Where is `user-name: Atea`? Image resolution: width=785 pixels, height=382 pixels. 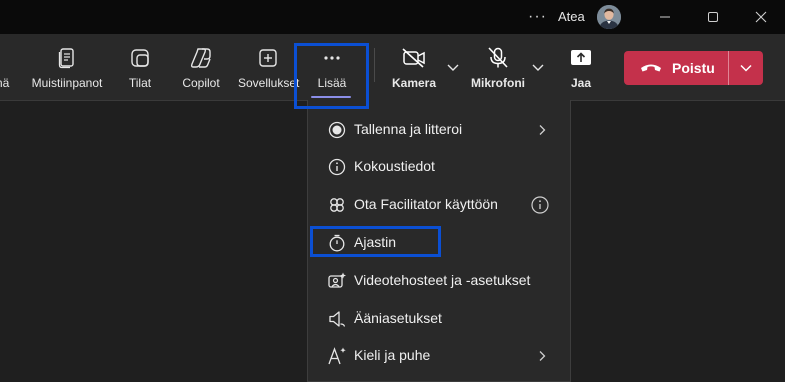
user-name: Atea is located at coordinates (571, 16).